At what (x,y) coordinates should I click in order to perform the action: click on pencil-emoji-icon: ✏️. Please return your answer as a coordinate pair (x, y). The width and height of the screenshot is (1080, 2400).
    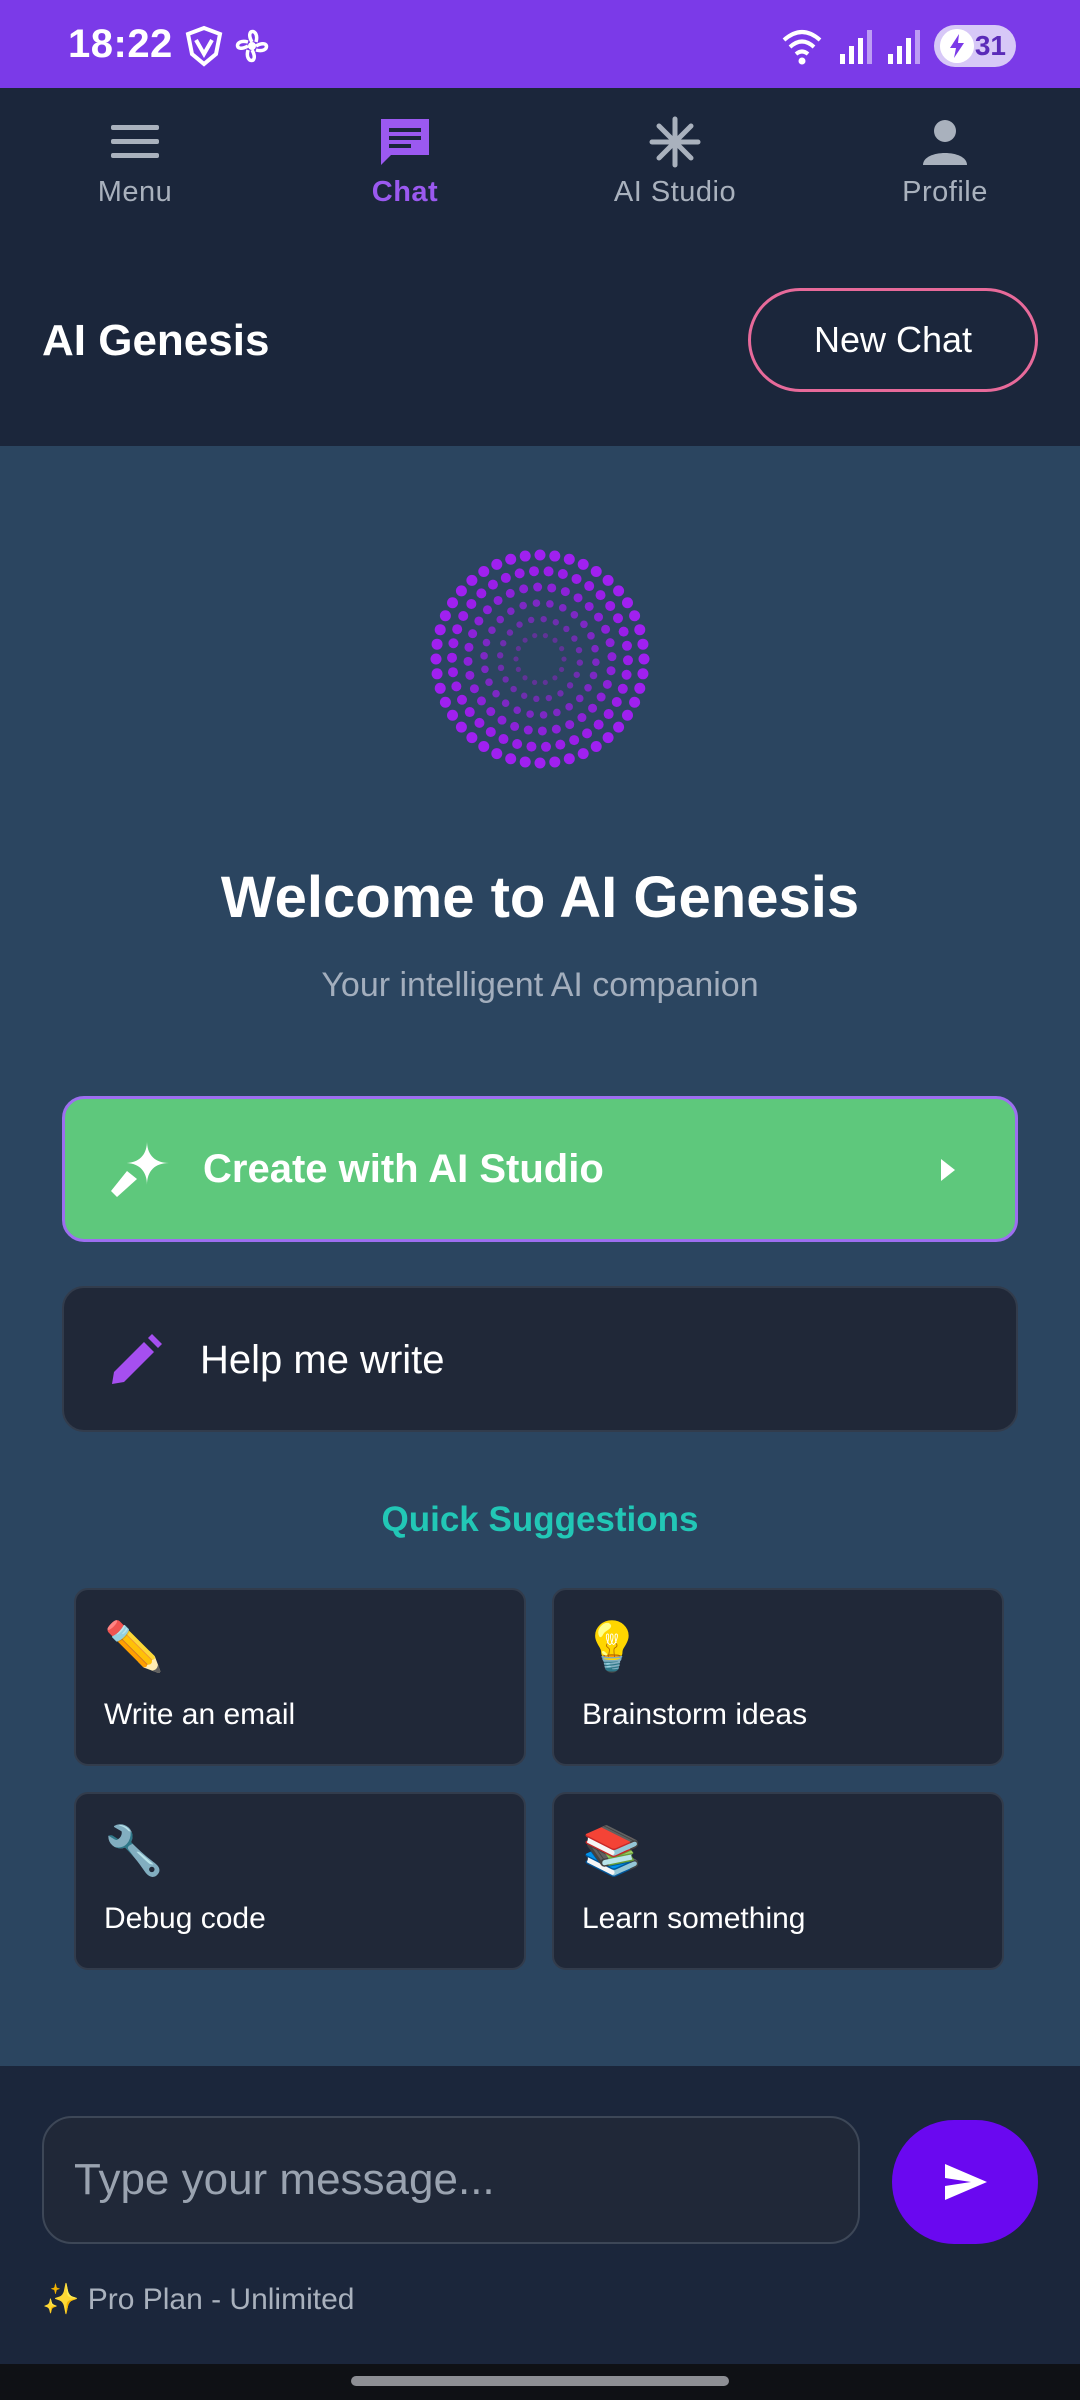
    Looking at the image, I should click on (134, 1647).